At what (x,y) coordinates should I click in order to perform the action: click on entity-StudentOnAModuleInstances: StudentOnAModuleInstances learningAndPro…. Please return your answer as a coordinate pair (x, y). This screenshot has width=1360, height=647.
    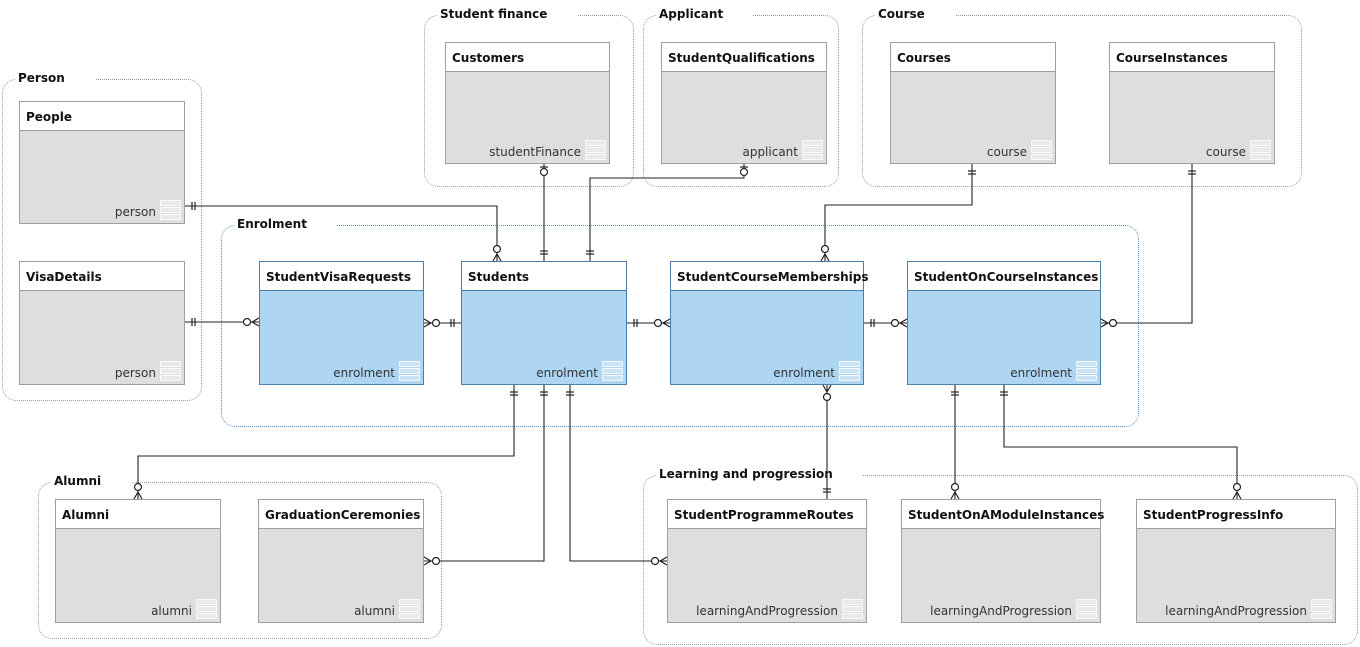
    Looking at the image, I should click on (1002, 561).